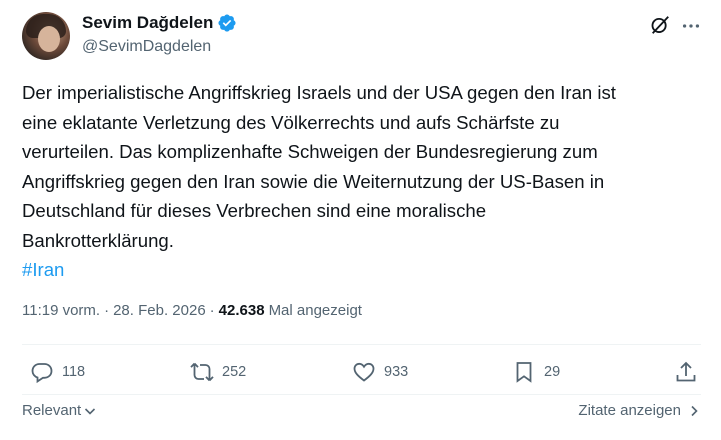 This screenshot has height=440, width=721. I want to click on author-handle: @SevimDagdelen, so click(146, 47).